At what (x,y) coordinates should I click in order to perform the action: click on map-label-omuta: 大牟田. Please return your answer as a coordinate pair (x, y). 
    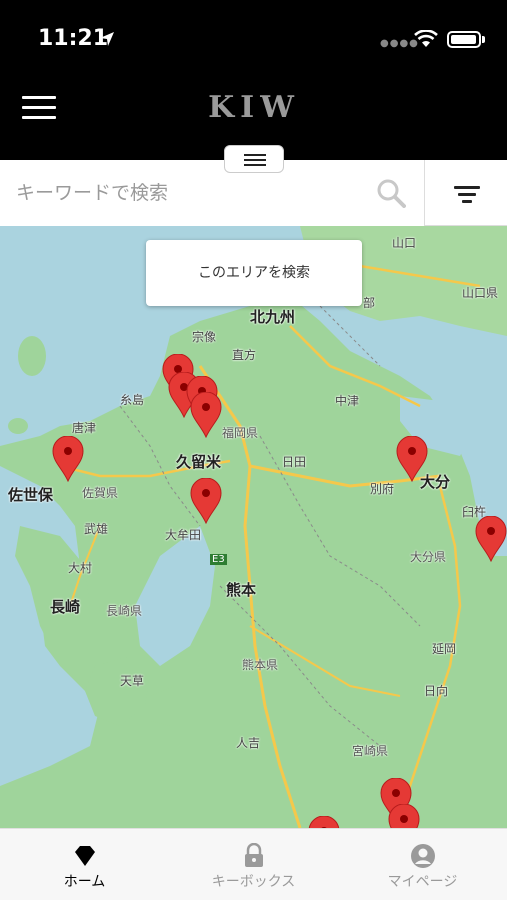
    Looking at the image, I should click on (183, 535).